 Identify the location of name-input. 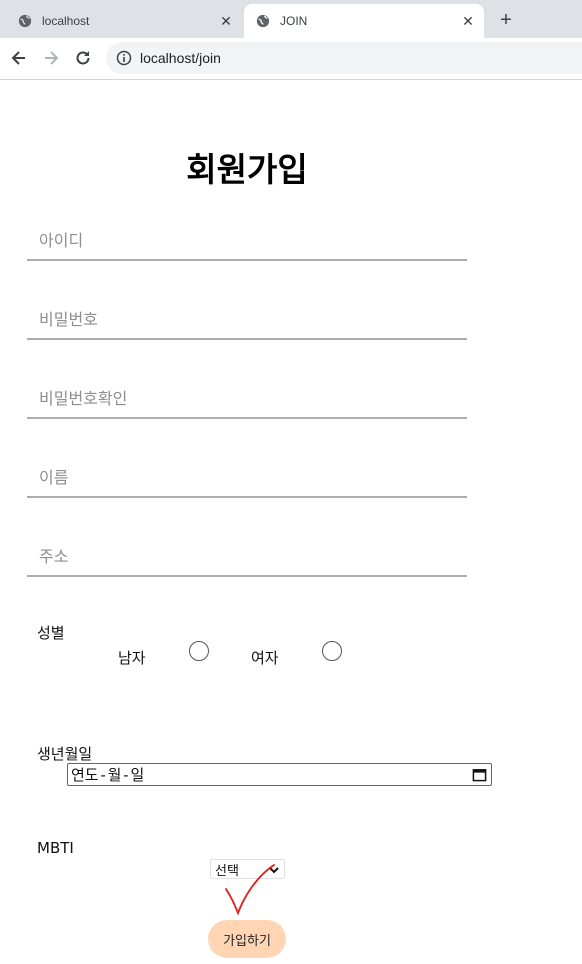
(247, 478).